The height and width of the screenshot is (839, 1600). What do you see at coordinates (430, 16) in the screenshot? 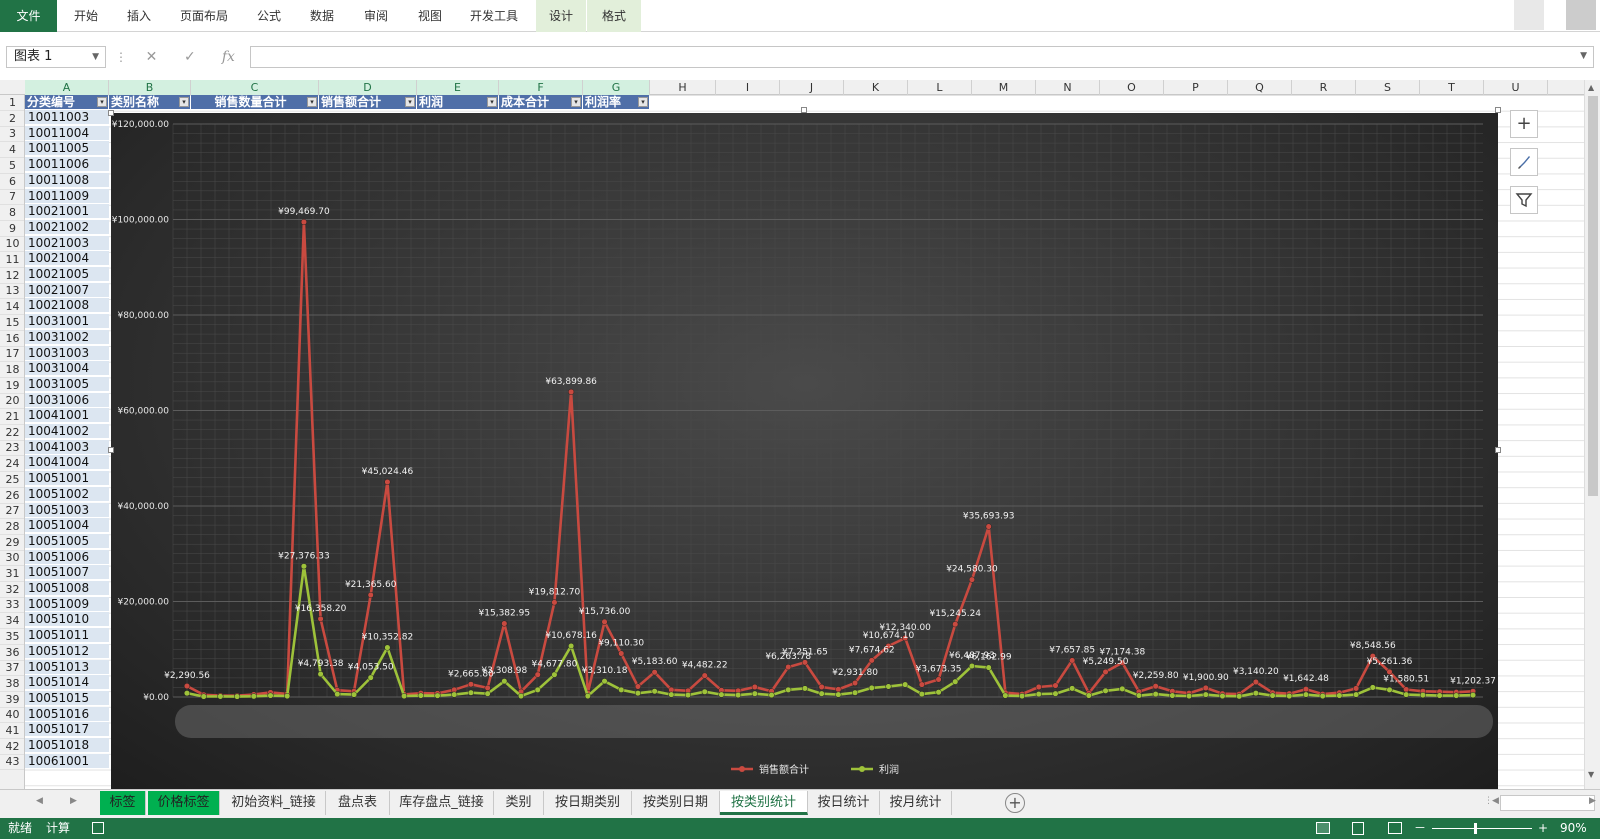
I see `ribbon-tab-view: 视图` at bounding box center [430, 16].